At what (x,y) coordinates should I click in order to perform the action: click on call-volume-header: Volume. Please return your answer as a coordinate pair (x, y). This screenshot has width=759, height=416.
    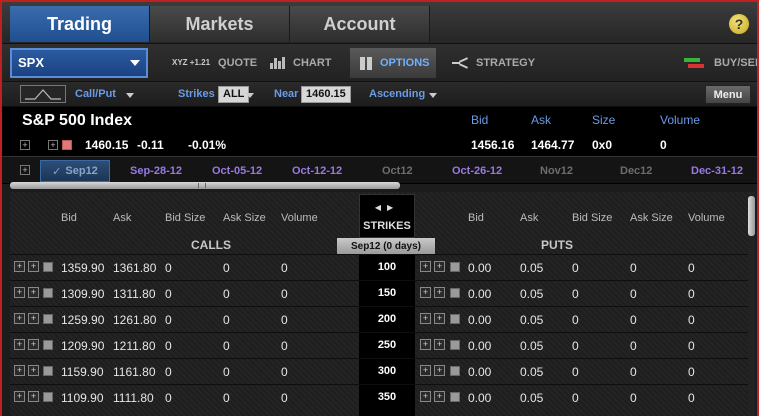
    Looking at the image, I should click on (299, 218).